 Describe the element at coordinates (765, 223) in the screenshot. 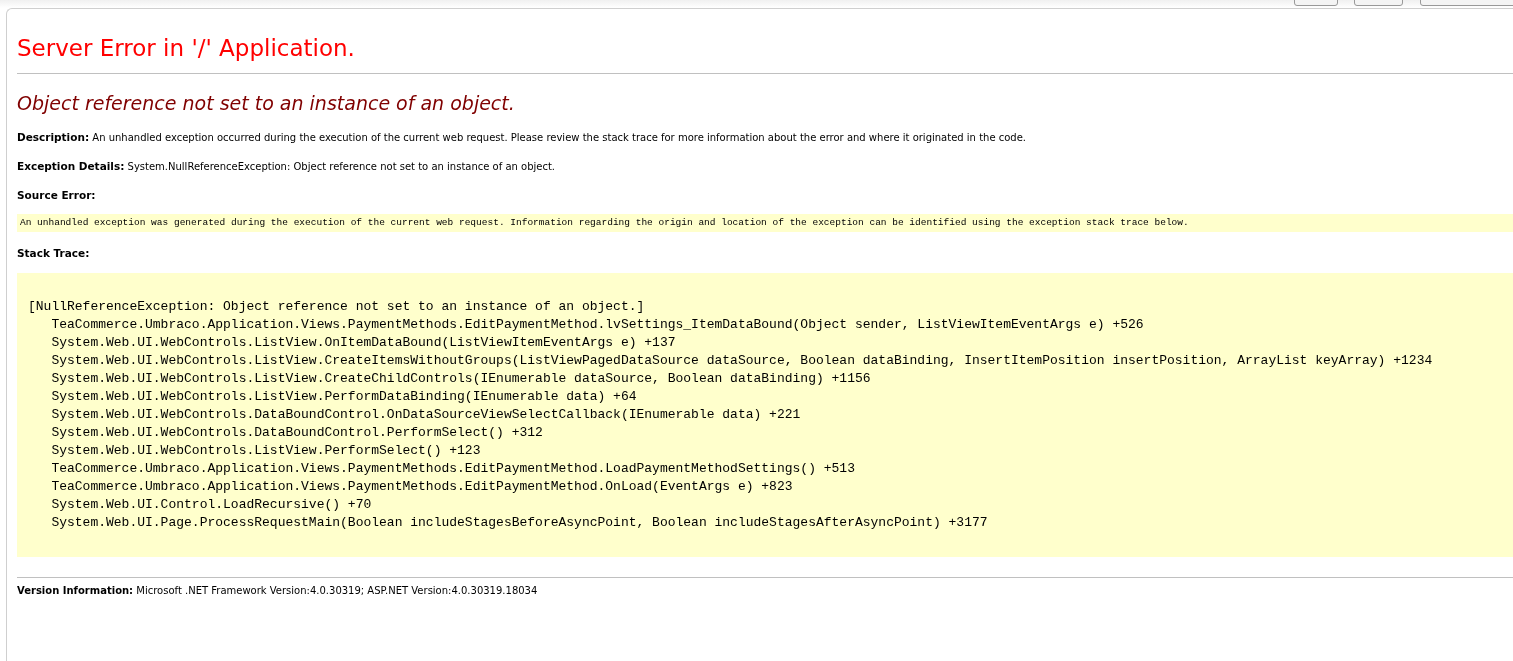

I see `source-error-text: An unhandled exception was generated during the execution of the current web request. Information regarding the origin and location of the exception can be identified using the exception stack trace below.` at that location.